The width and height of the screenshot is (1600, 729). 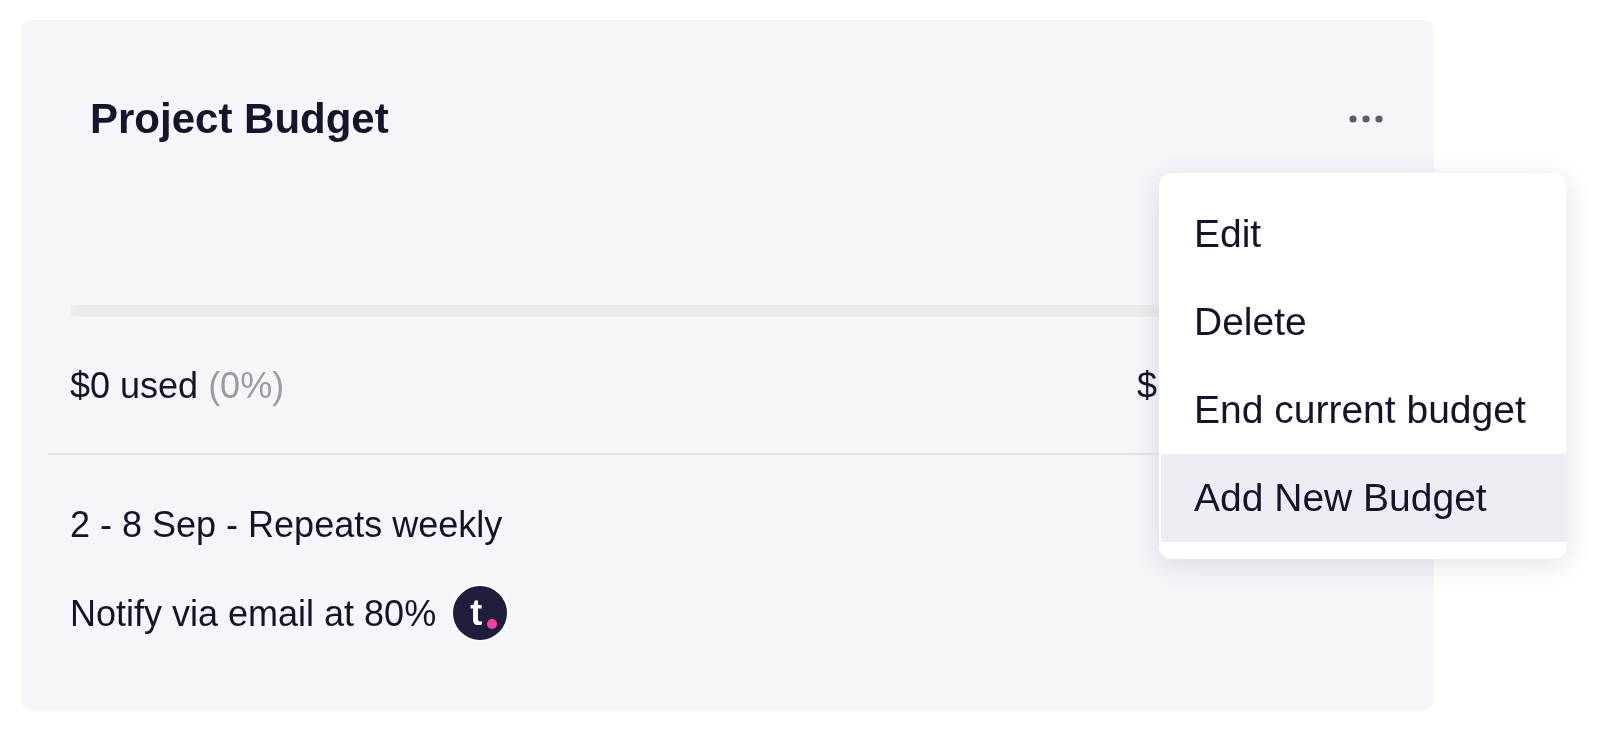 What do you see at coordinates (253, 613) in the screenshot?
I see `notification-text: Notify via email at 80%` at bounding box center [253, 613].